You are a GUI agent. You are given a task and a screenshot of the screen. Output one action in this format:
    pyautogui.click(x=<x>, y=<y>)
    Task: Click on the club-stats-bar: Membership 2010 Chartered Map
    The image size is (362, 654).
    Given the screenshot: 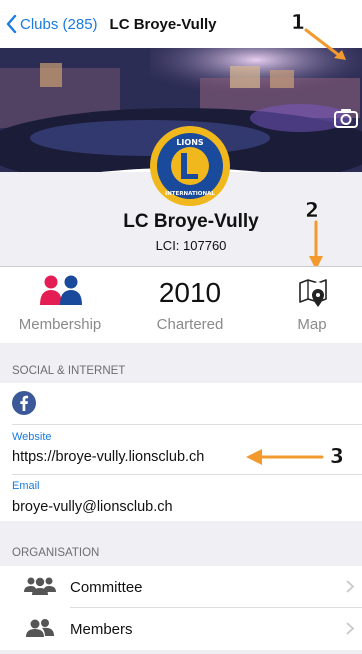 What is the action you would take?
    pyautogui.click(x=181, y=305)
    